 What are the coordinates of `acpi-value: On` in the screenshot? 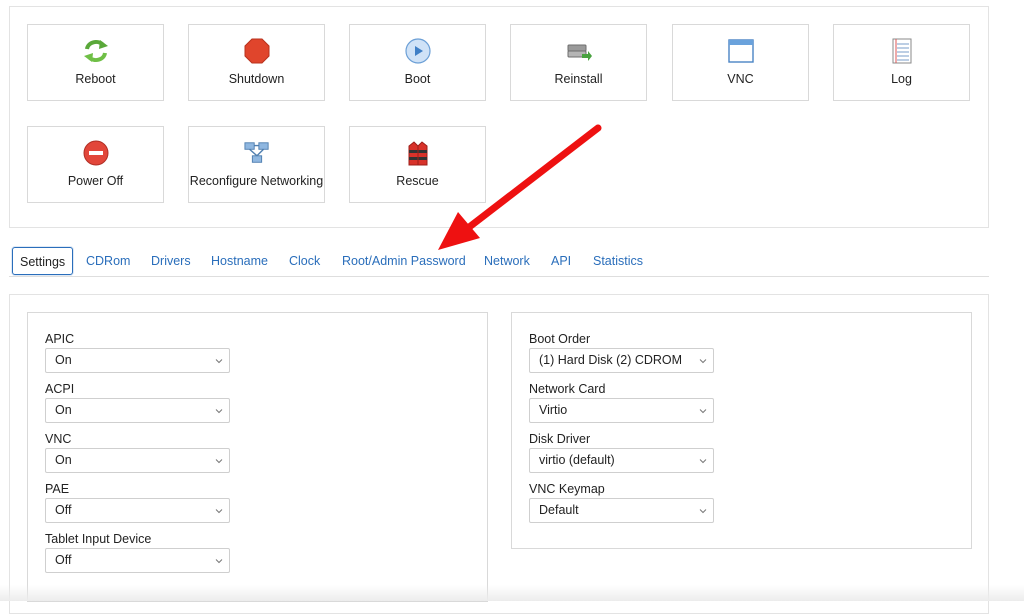 It's located at (63, 410).